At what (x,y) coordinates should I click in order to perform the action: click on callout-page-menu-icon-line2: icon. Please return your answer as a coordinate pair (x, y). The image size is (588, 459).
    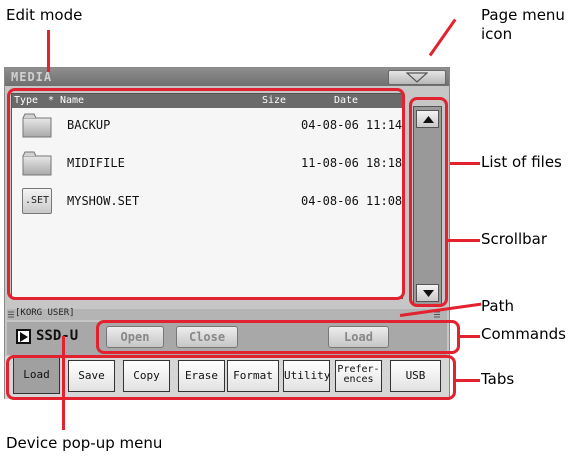
    Looking at the image, I should click on (497, 34).